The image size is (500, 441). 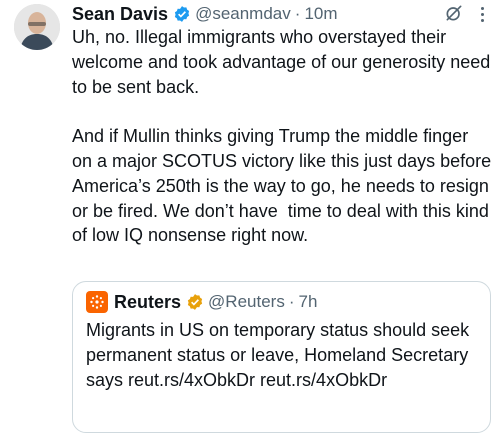 I want to click on tweet-timestamp: 10m, so click(x=320, y=14).